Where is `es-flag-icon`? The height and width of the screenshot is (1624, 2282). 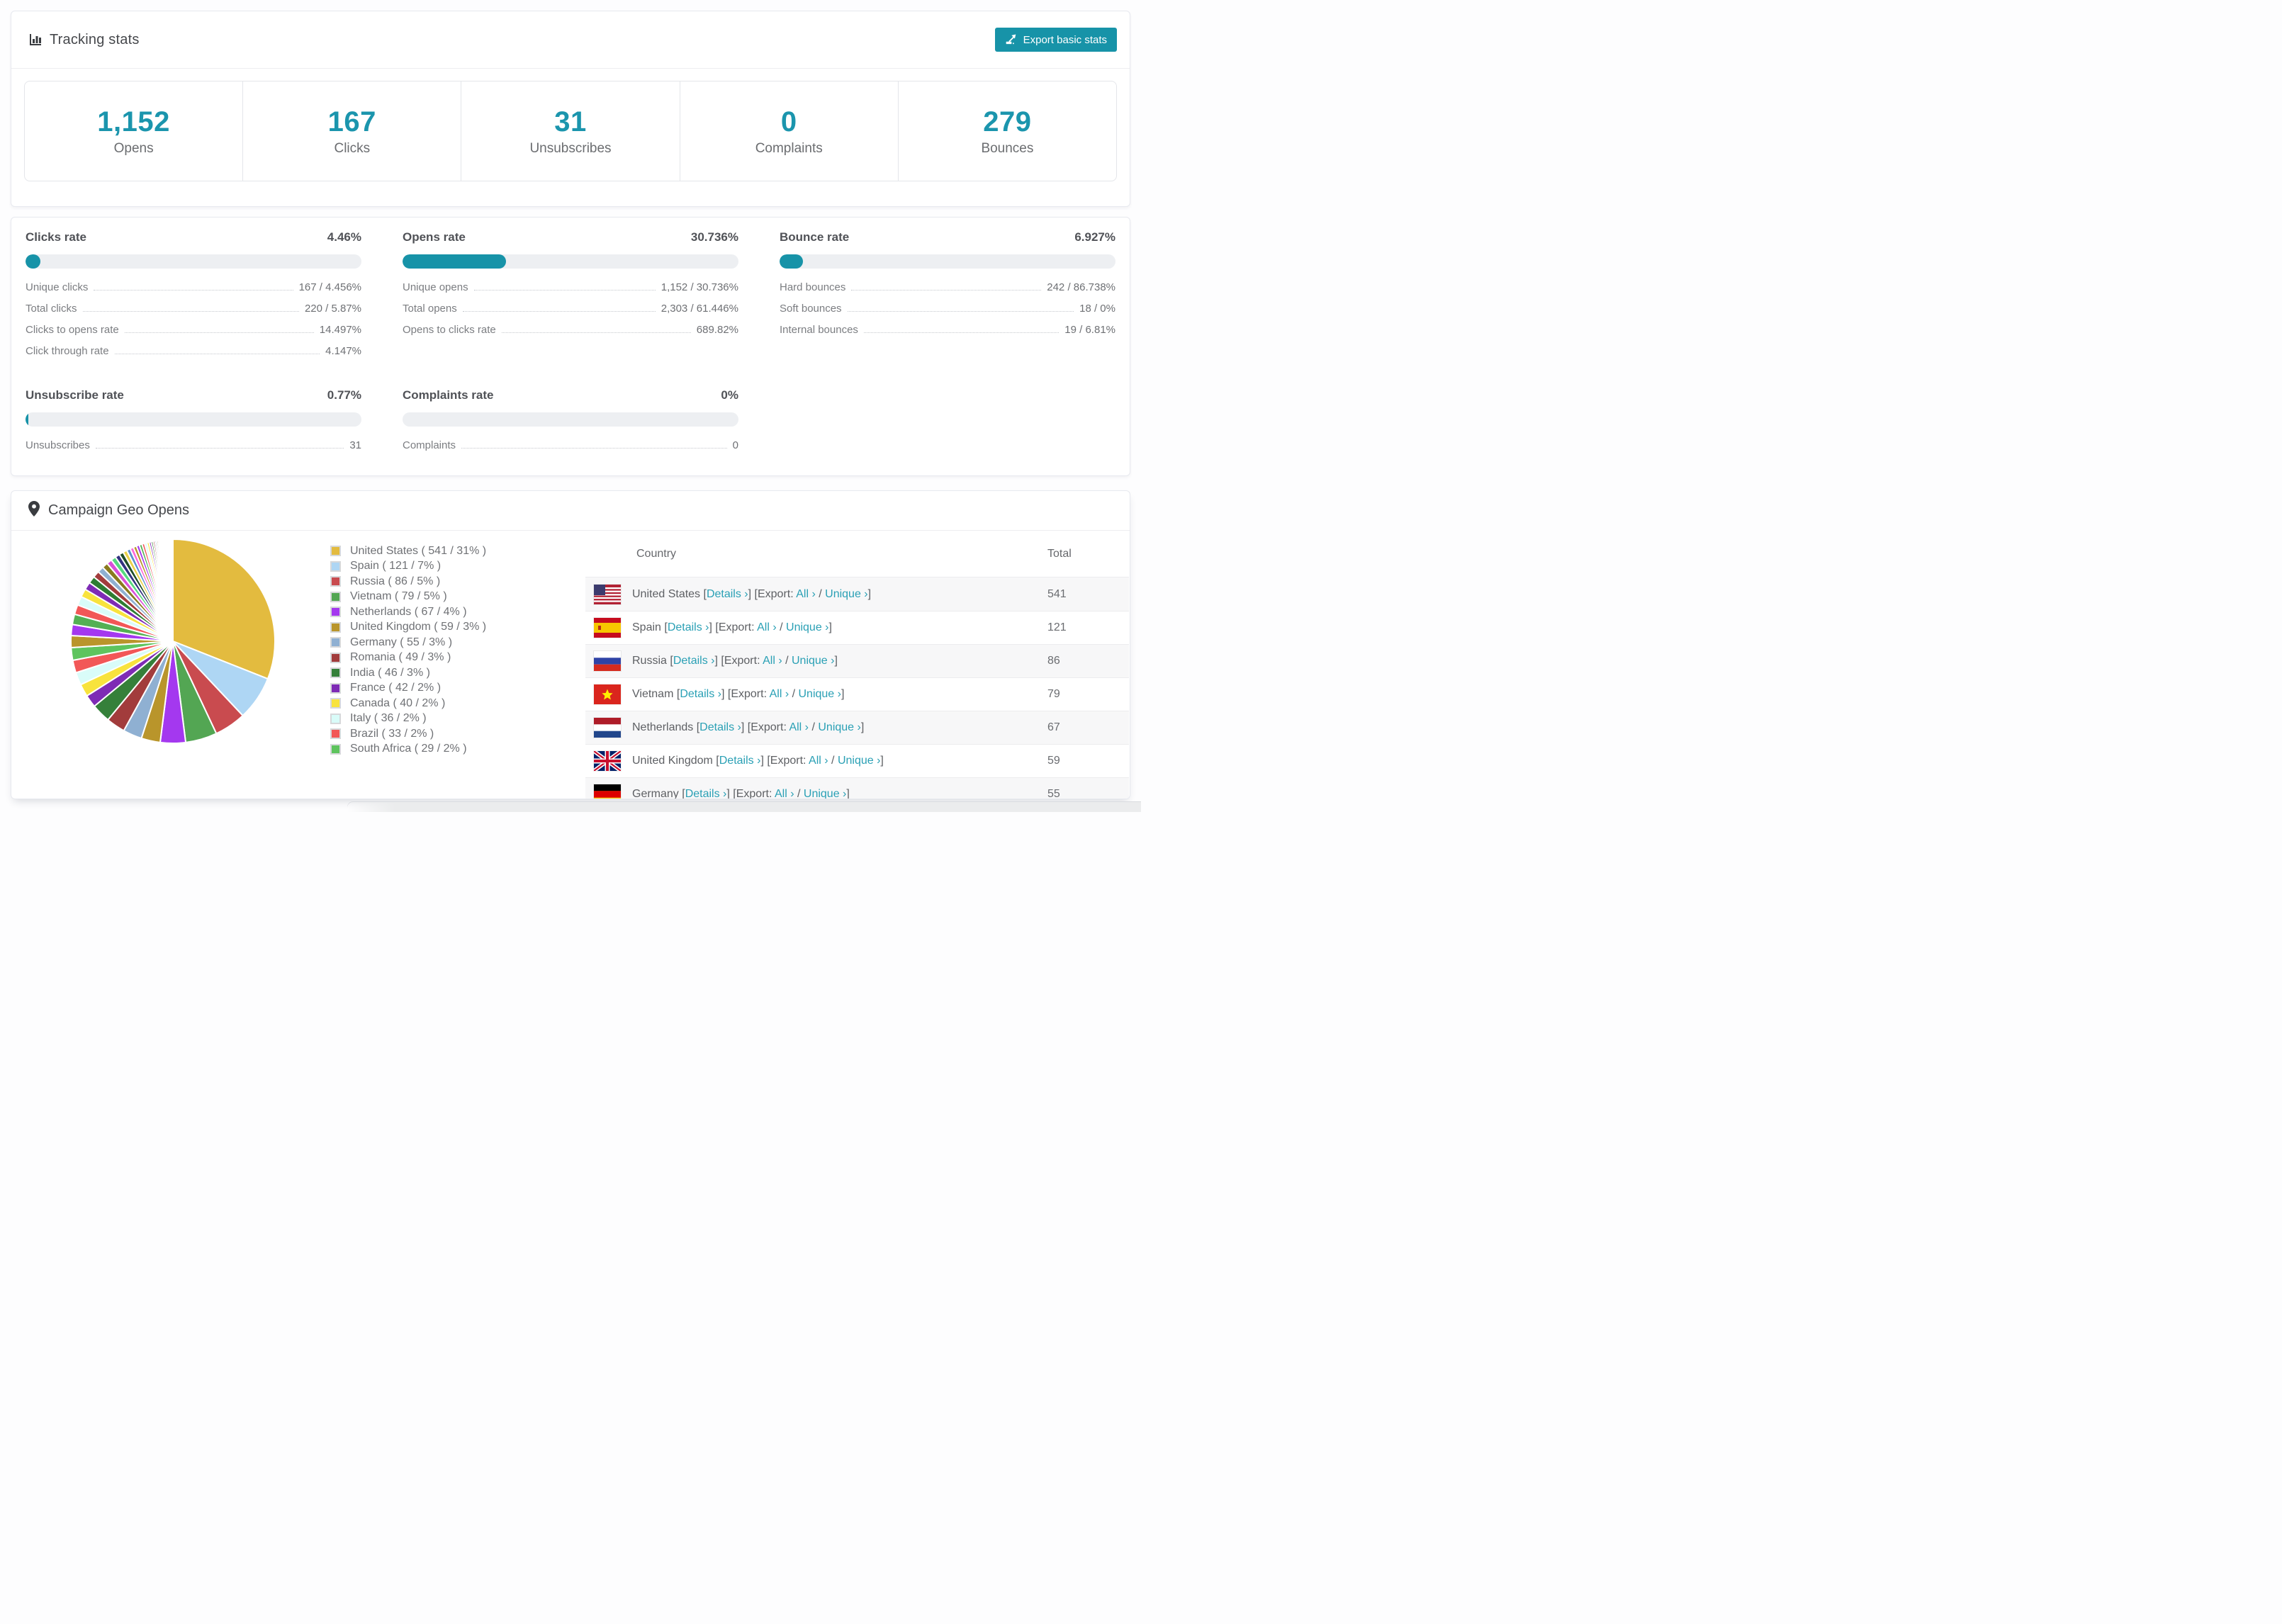 es-flag-icon is located at coordinates (607, 628).